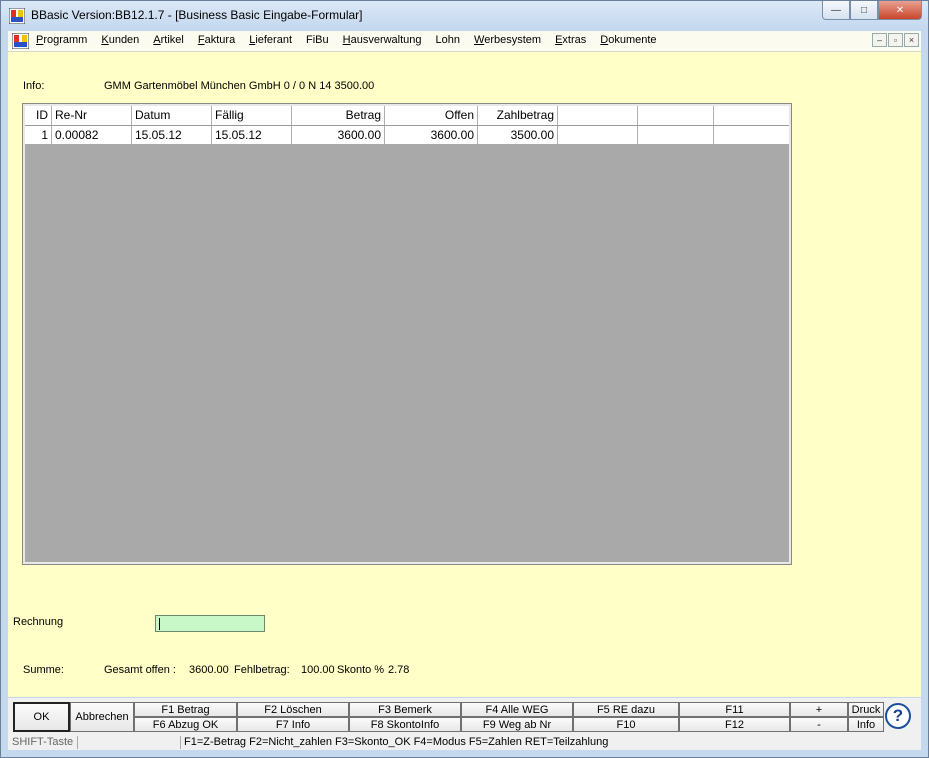 The width and height of the screenshot is (929, 758). What do you see at coordinates (895, 40) in the screenshot?
I see `mdi-restore-button: ▫` at bounding box center [895, 40].